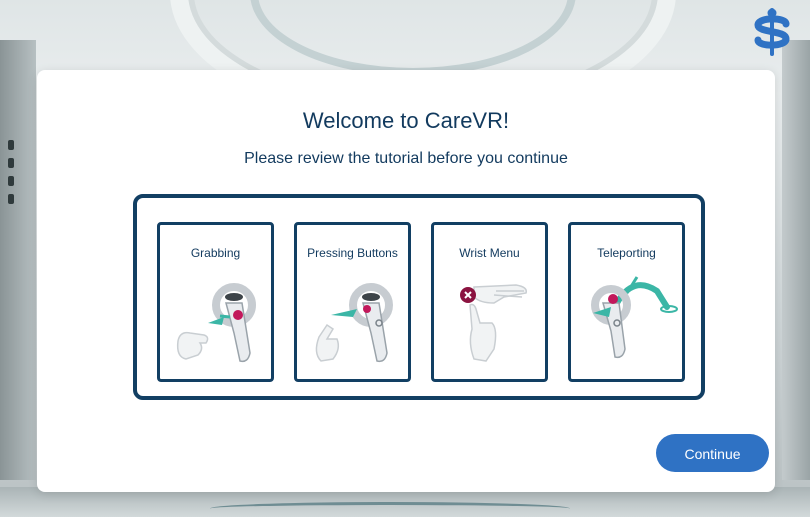 This screenshot has width=810, height=517. I want to click on tutorial-card-label: Wrist Menu, so click(489, 253).